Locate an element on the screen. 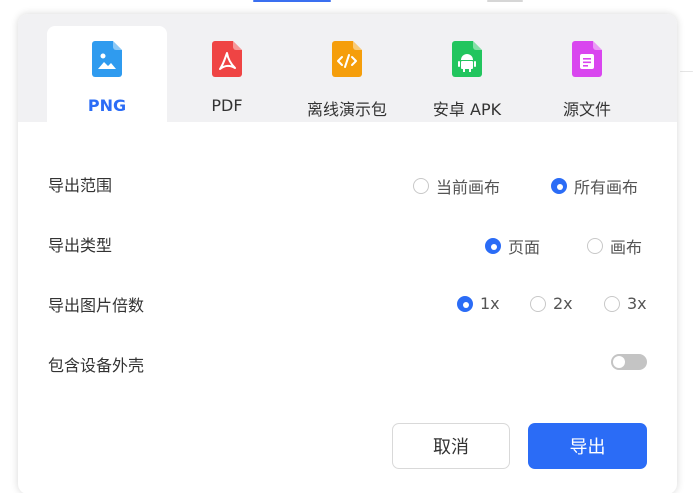 Image resolution: width=693 pixels, height=493 pixels. type-option-canvas: 画布 is located at coordinates (614, 246).